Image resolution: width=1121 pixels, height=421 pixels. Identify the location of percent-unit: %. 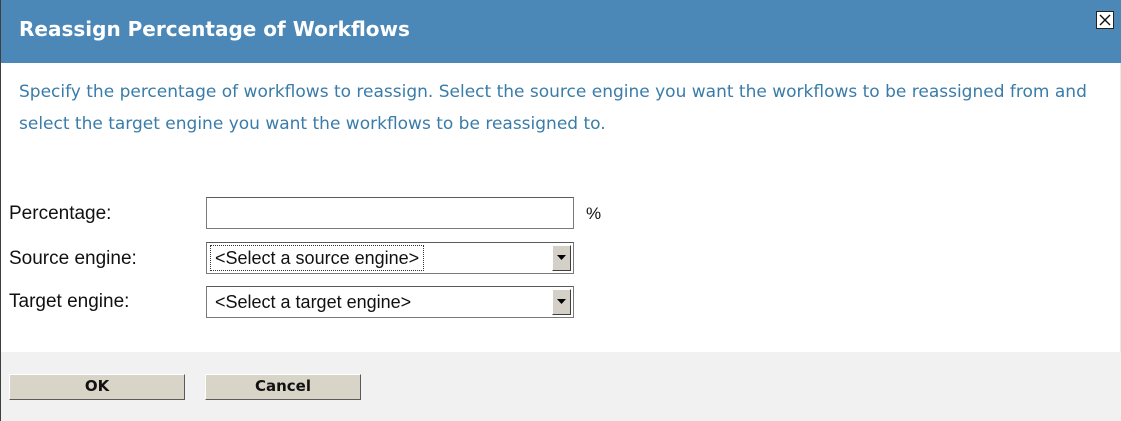
(594, 213).